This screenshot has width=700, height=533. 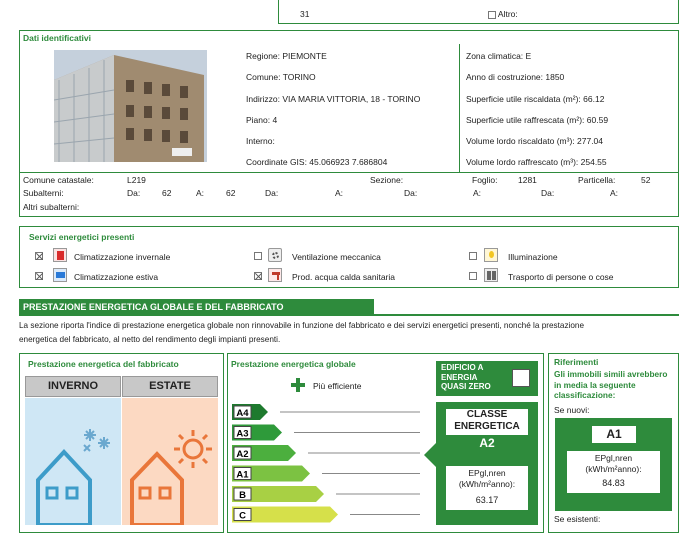 I want to click on altro-label: Altro:, so click(x=507, y=14).